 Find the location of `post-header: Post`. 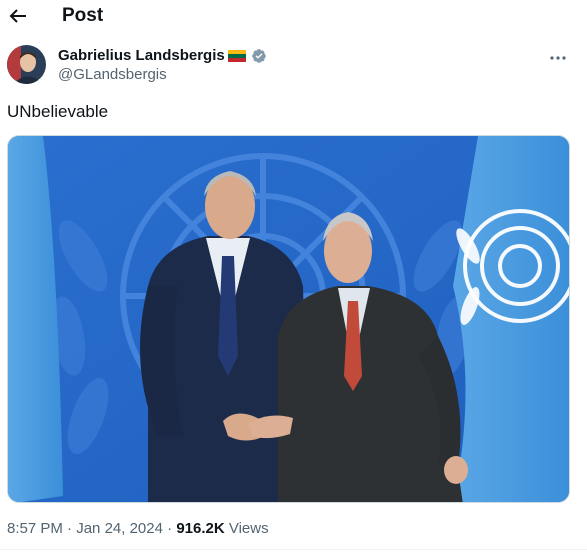

post-header: Post is located at coordinates (293, 17).